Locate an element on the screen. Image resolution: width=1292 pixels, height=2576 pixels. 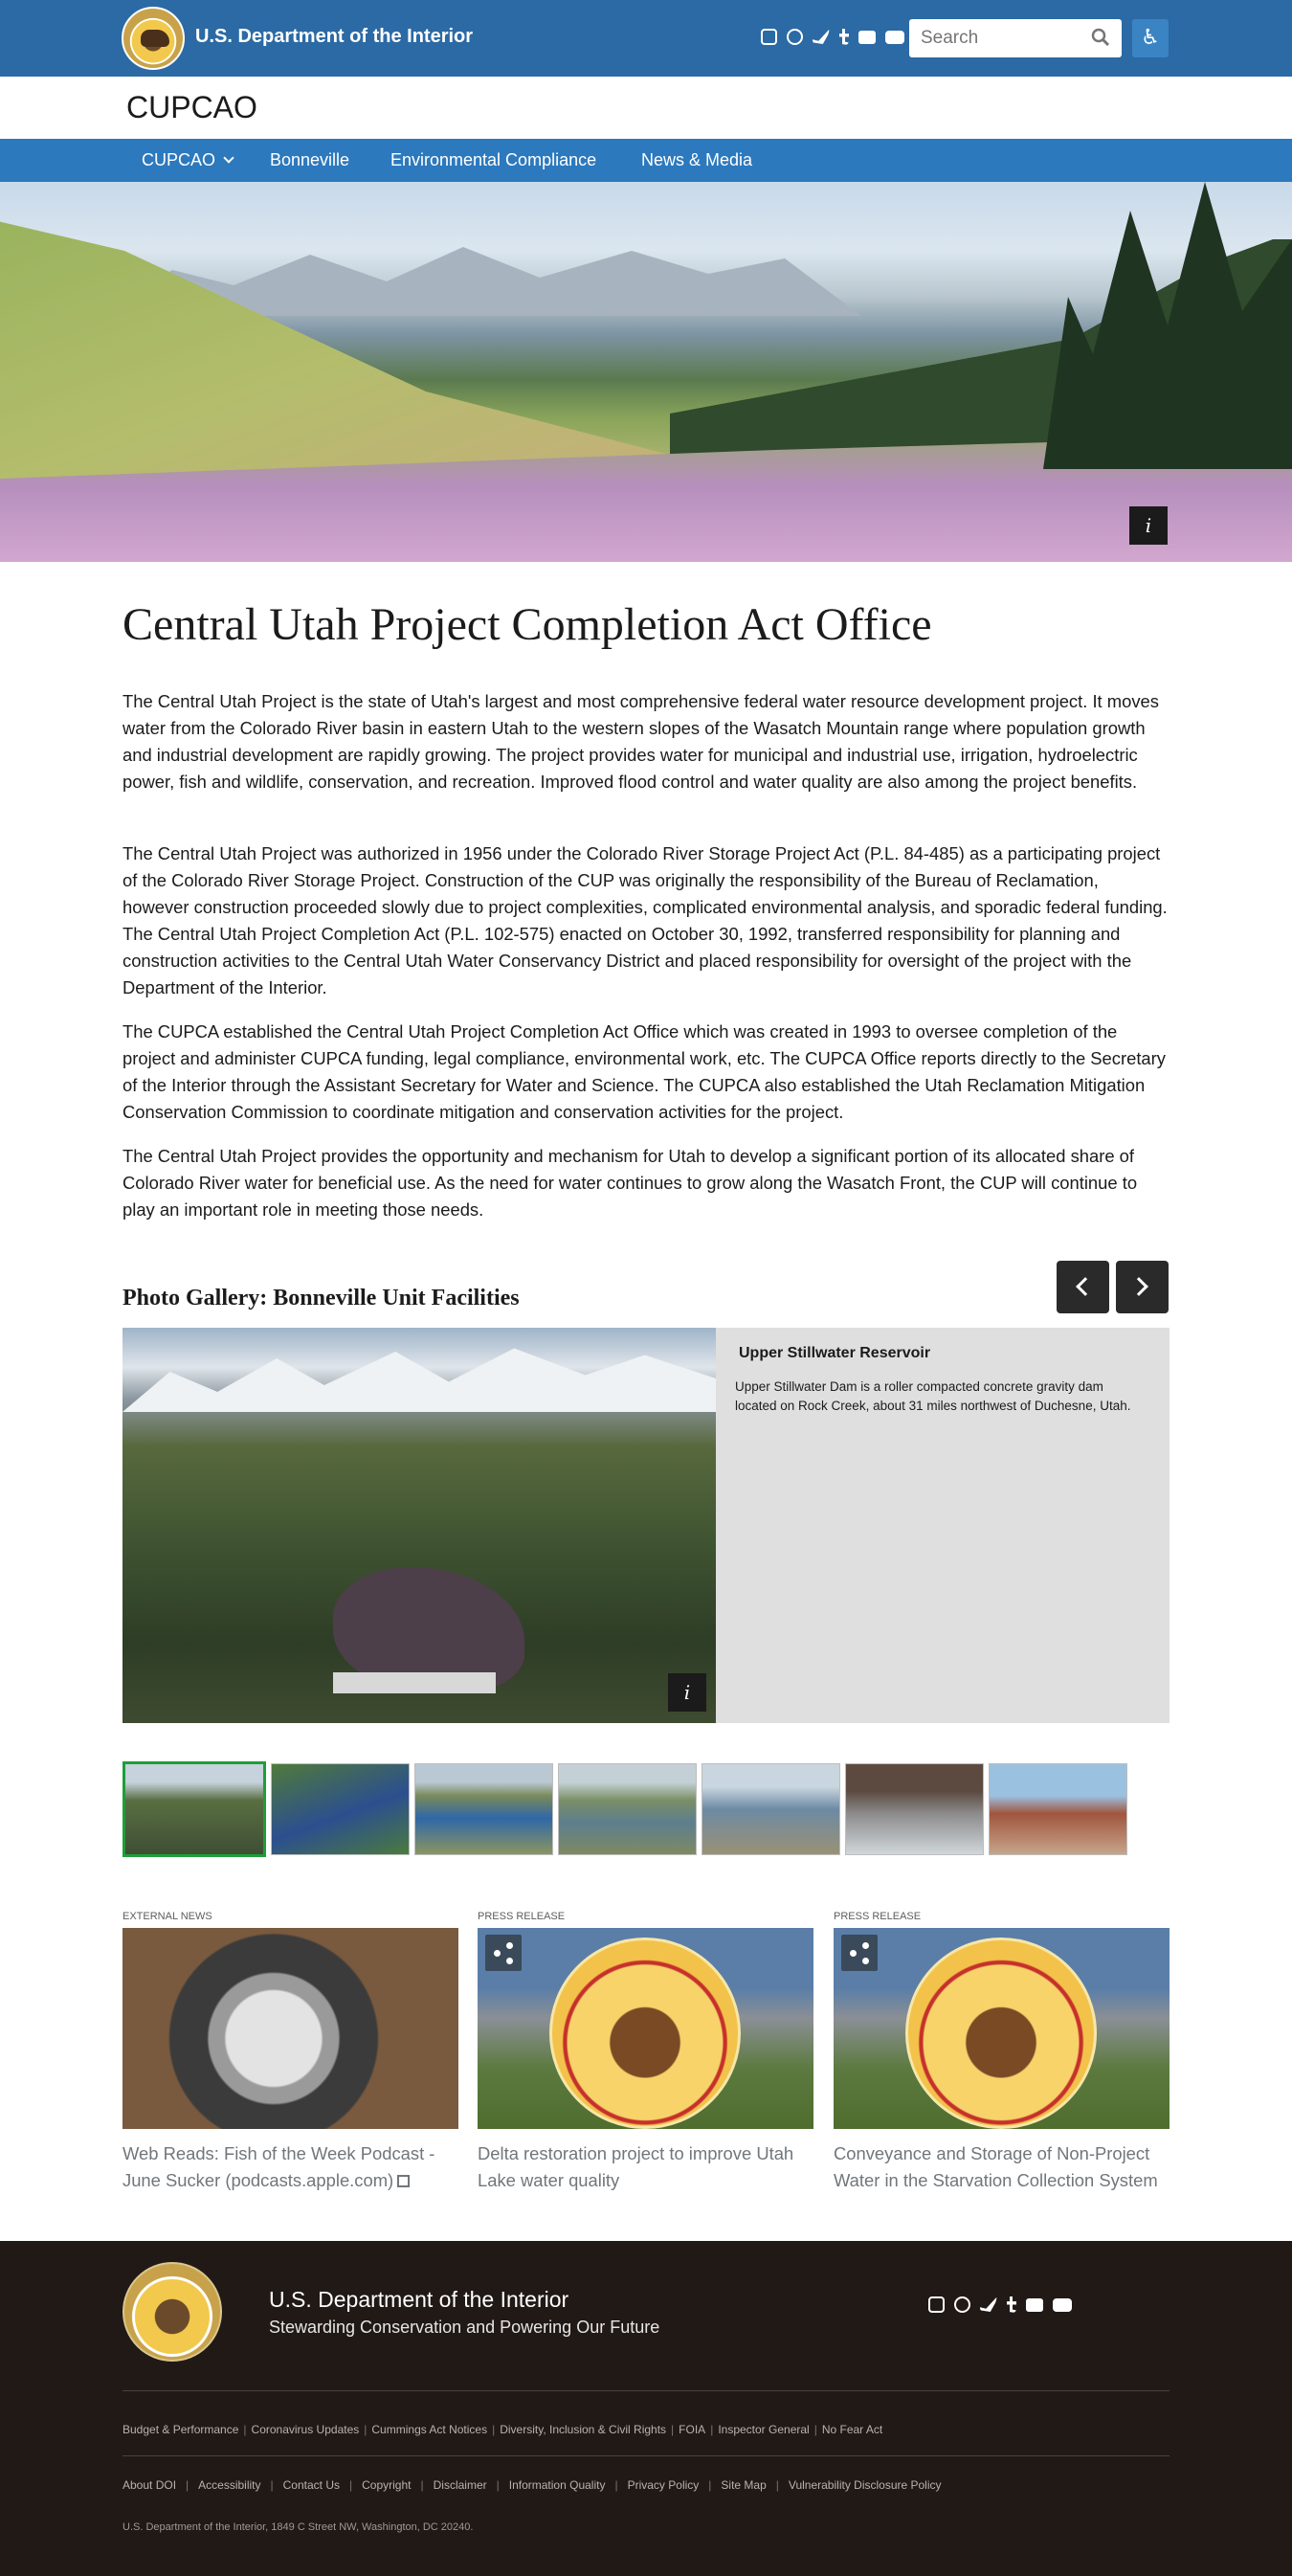
footer-link: Disclaimer is located at coordinates (460, 2485).